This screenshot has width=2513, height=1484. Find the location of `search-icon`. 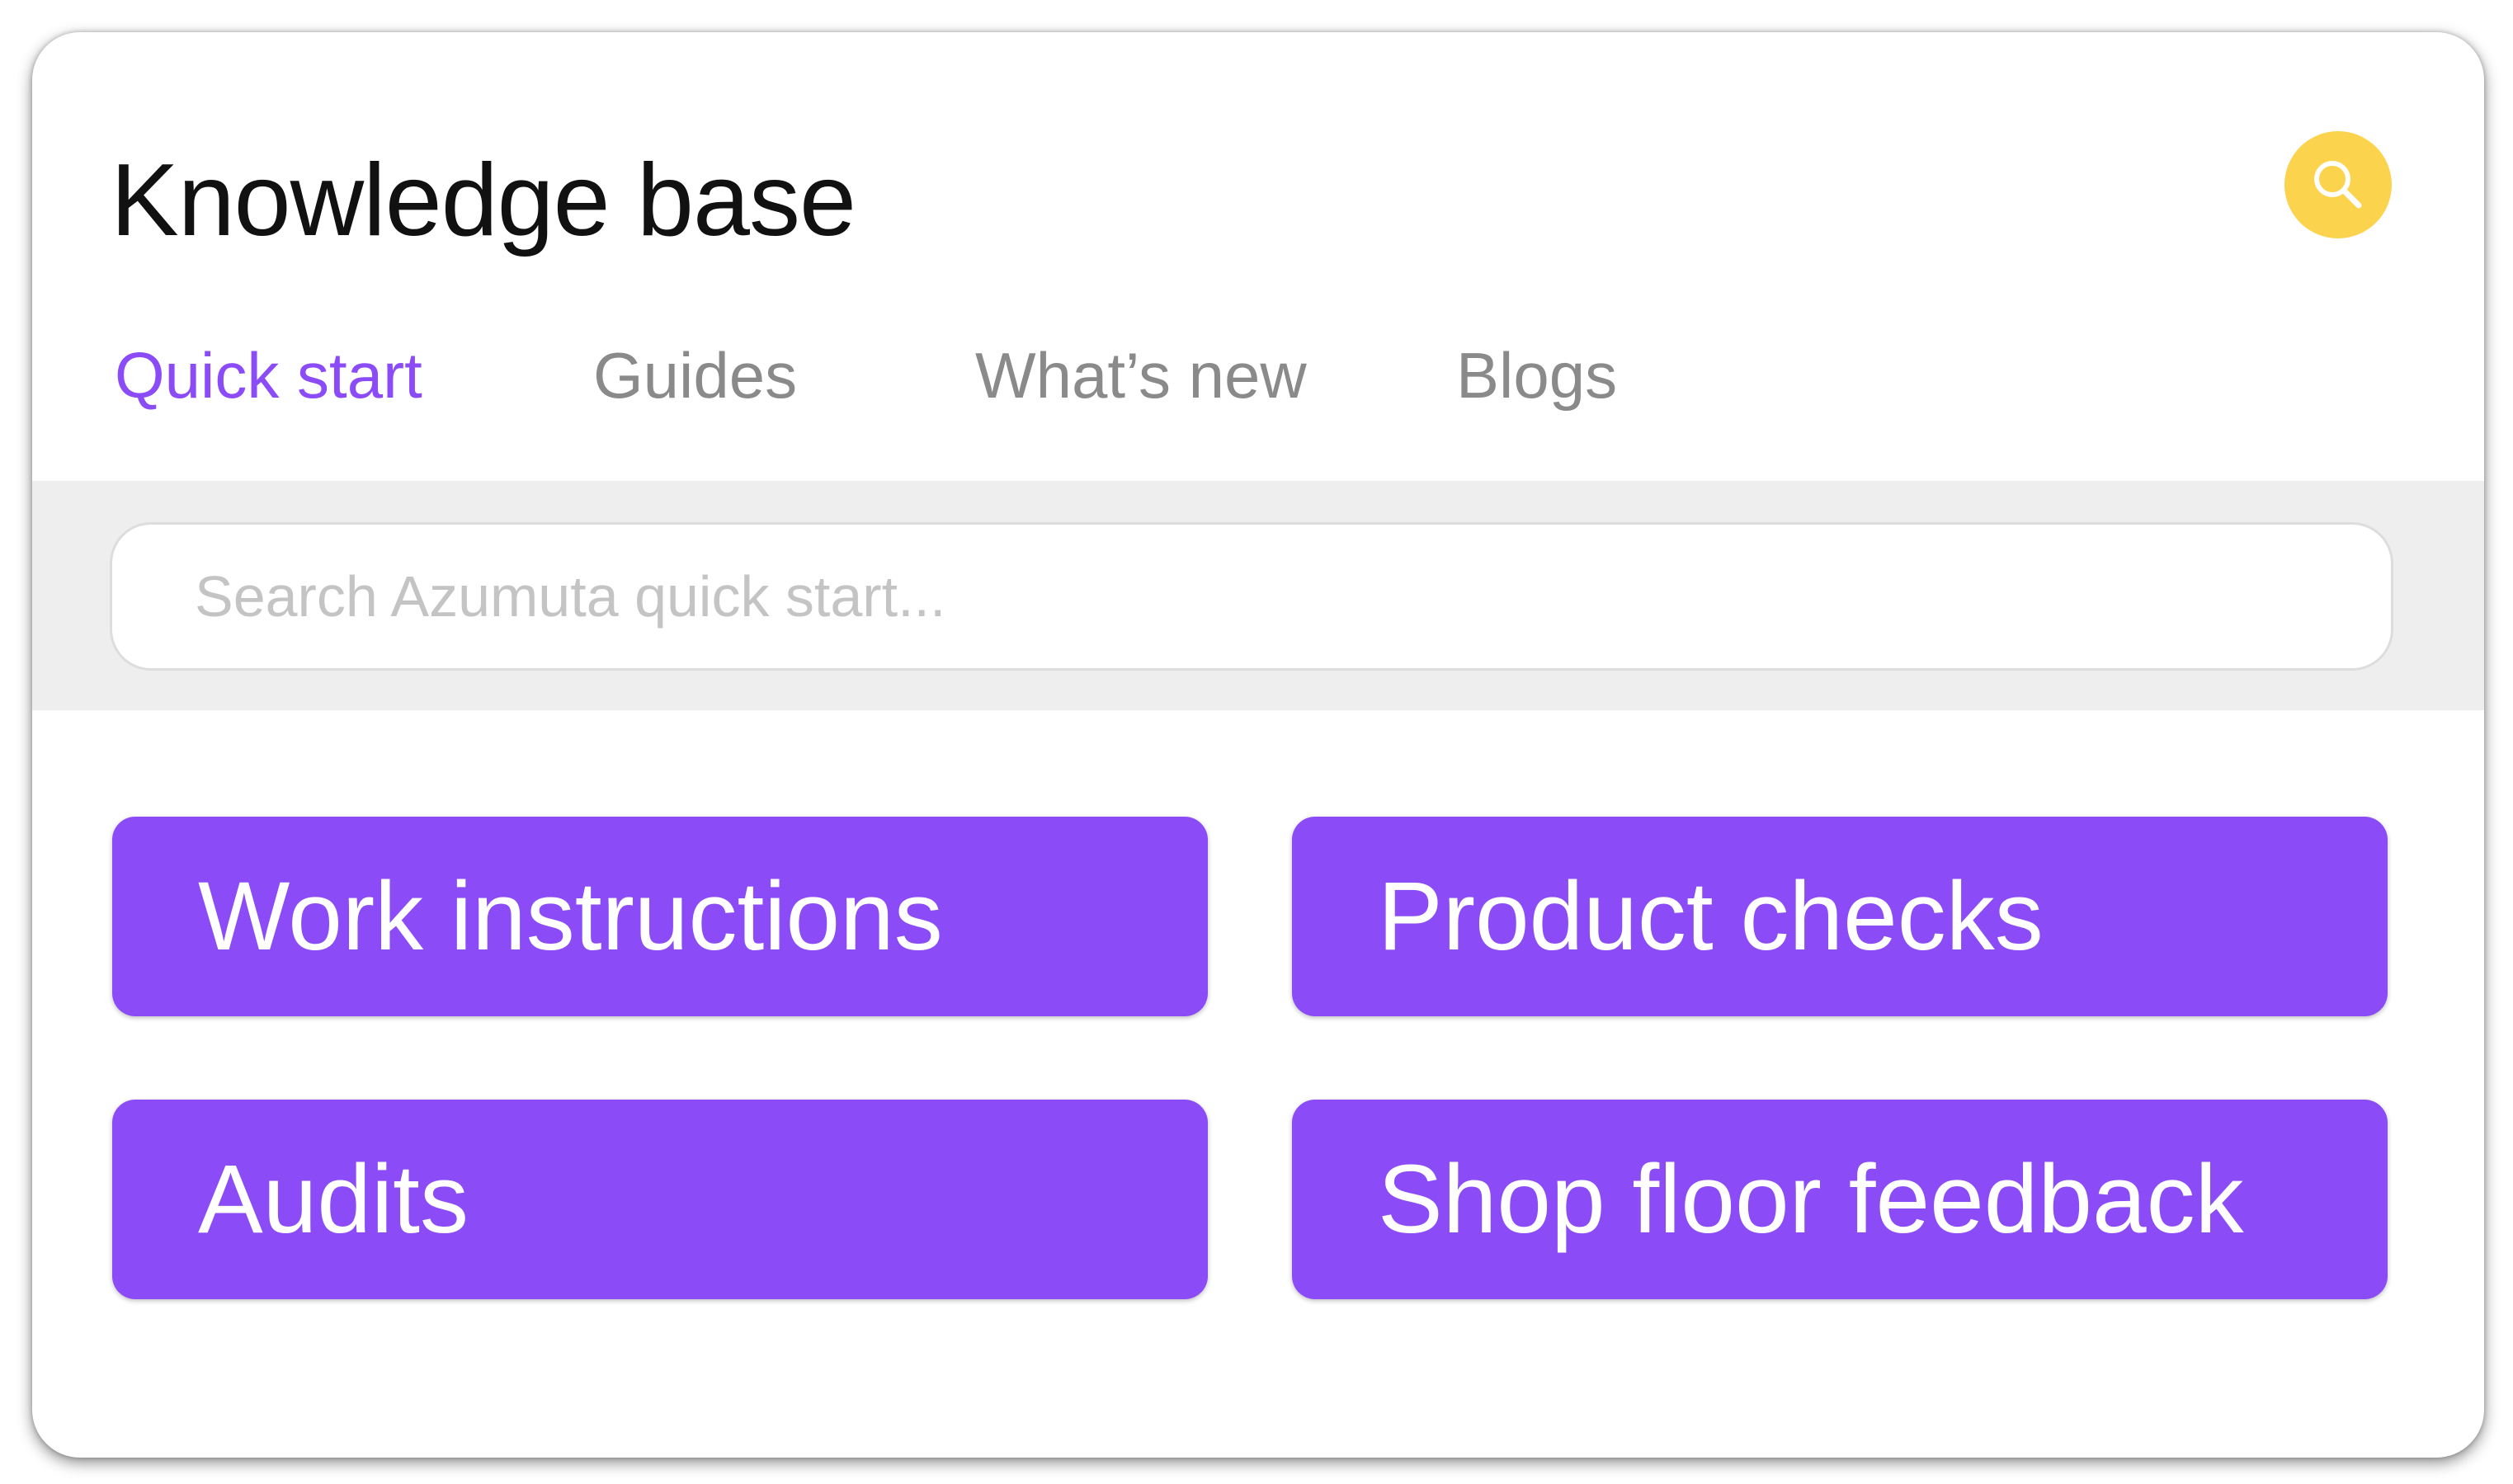

search-icon is located at coordinates (2338, 185).